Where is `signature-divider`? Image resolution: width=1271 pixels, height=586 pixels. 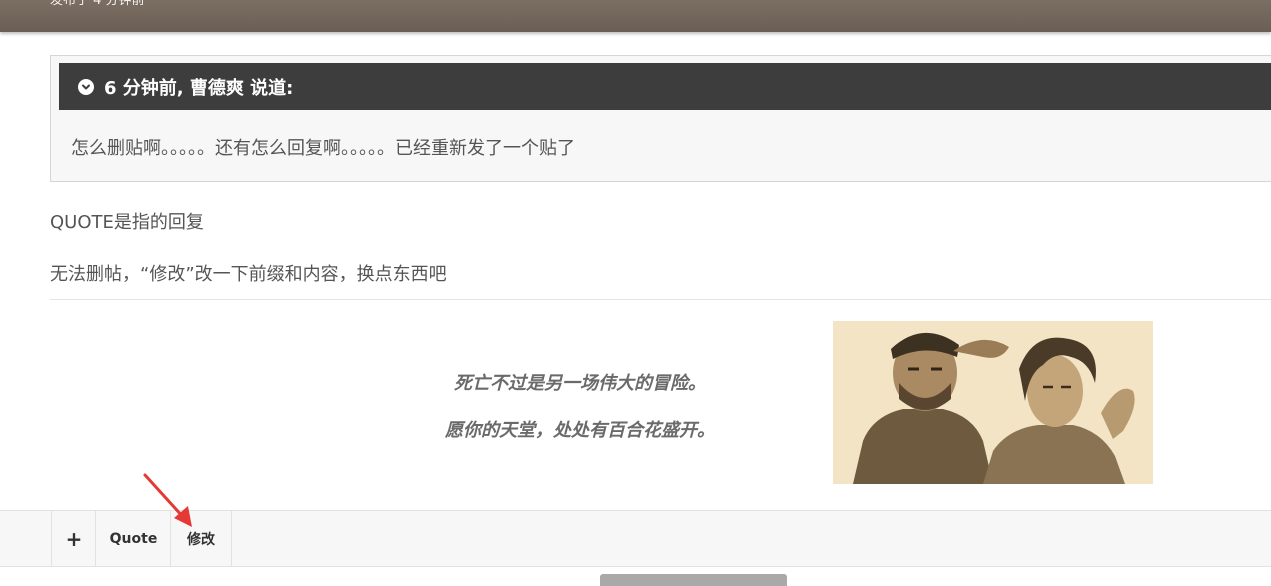
signature-divider is located at coordinates (660, 299).